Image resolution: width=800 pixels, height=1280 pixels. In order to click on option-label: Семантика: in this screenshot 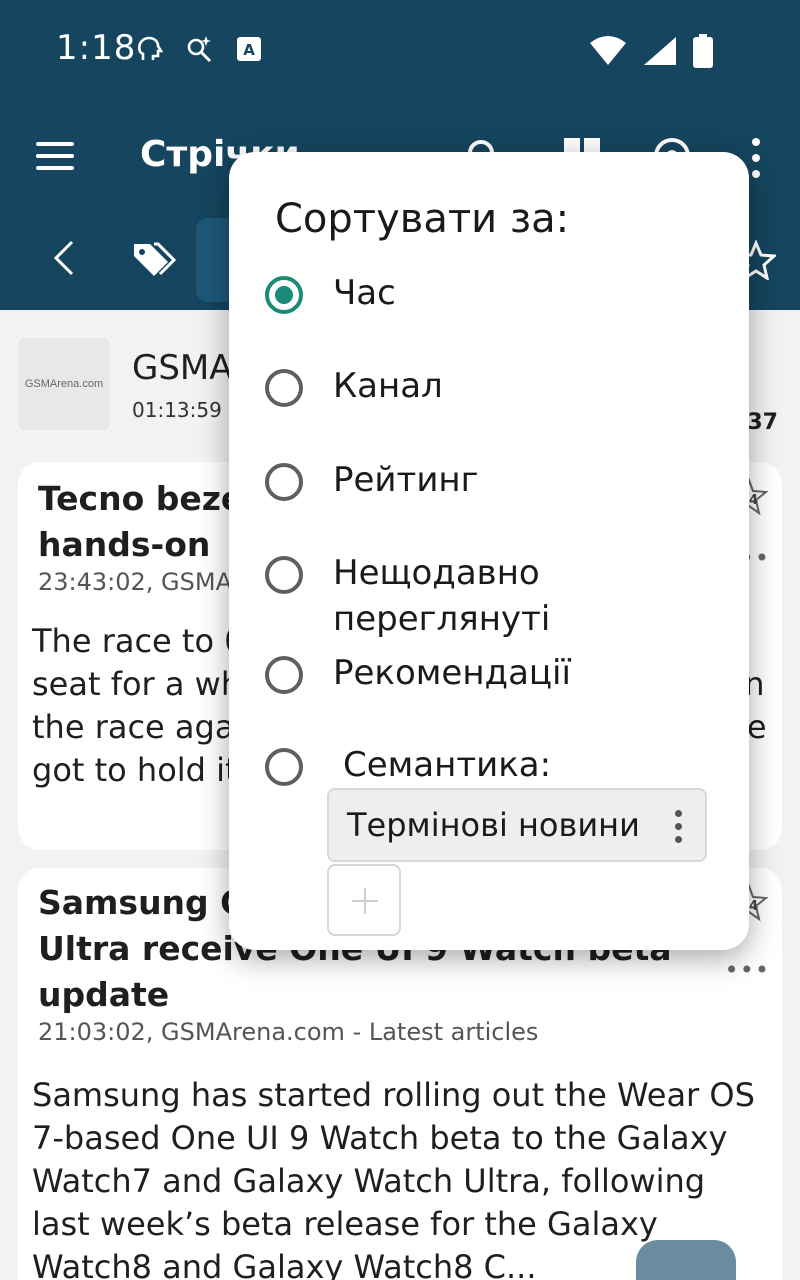, I will do `click(447, 765)`.